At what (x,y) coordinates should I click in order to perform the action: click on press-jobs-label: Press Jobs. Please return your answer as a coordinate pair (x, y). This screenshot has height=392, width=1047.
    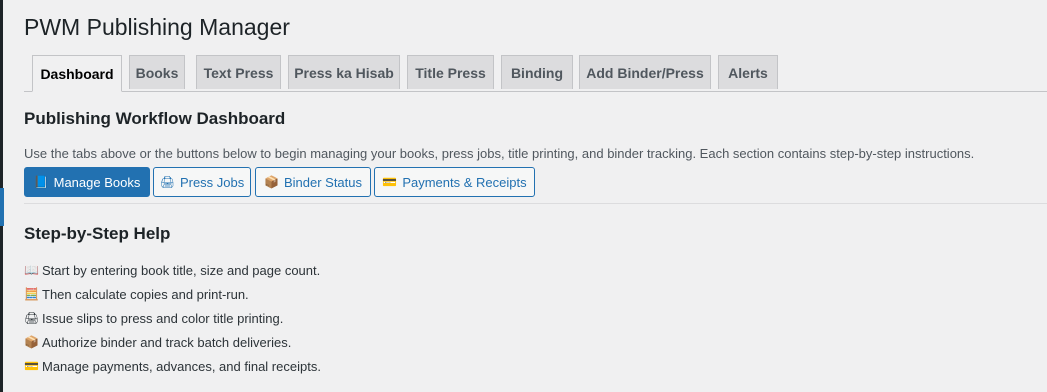
    Looking at the image, I should click on (212, 182).